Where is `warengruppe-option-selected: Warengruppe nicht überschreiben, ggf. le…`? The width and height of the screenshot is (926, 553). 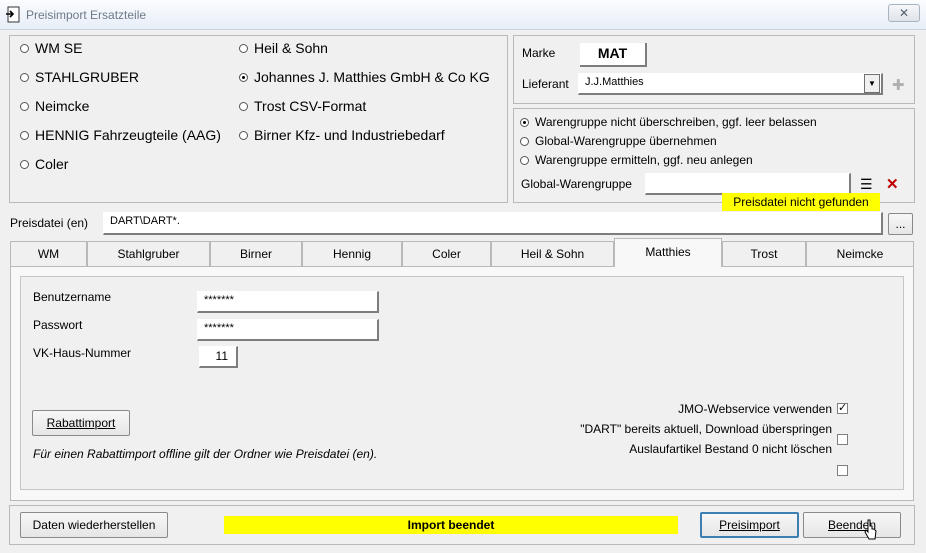
warengruppe-option-selected: Warengruppe nicht überschreiben, ggf. le… is located at coordinates (668, 122).